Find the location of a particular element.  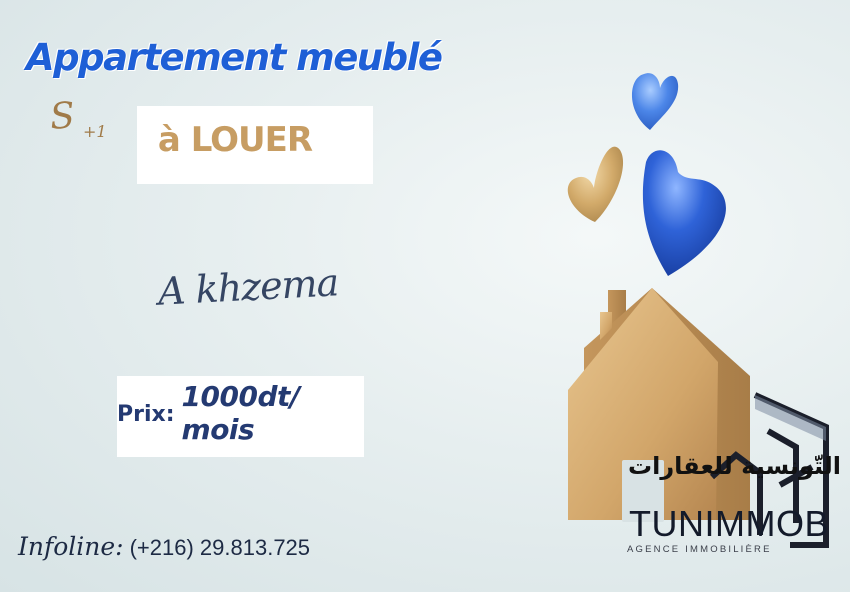

status-text: à LOUER is located at coordinates (235, 140).